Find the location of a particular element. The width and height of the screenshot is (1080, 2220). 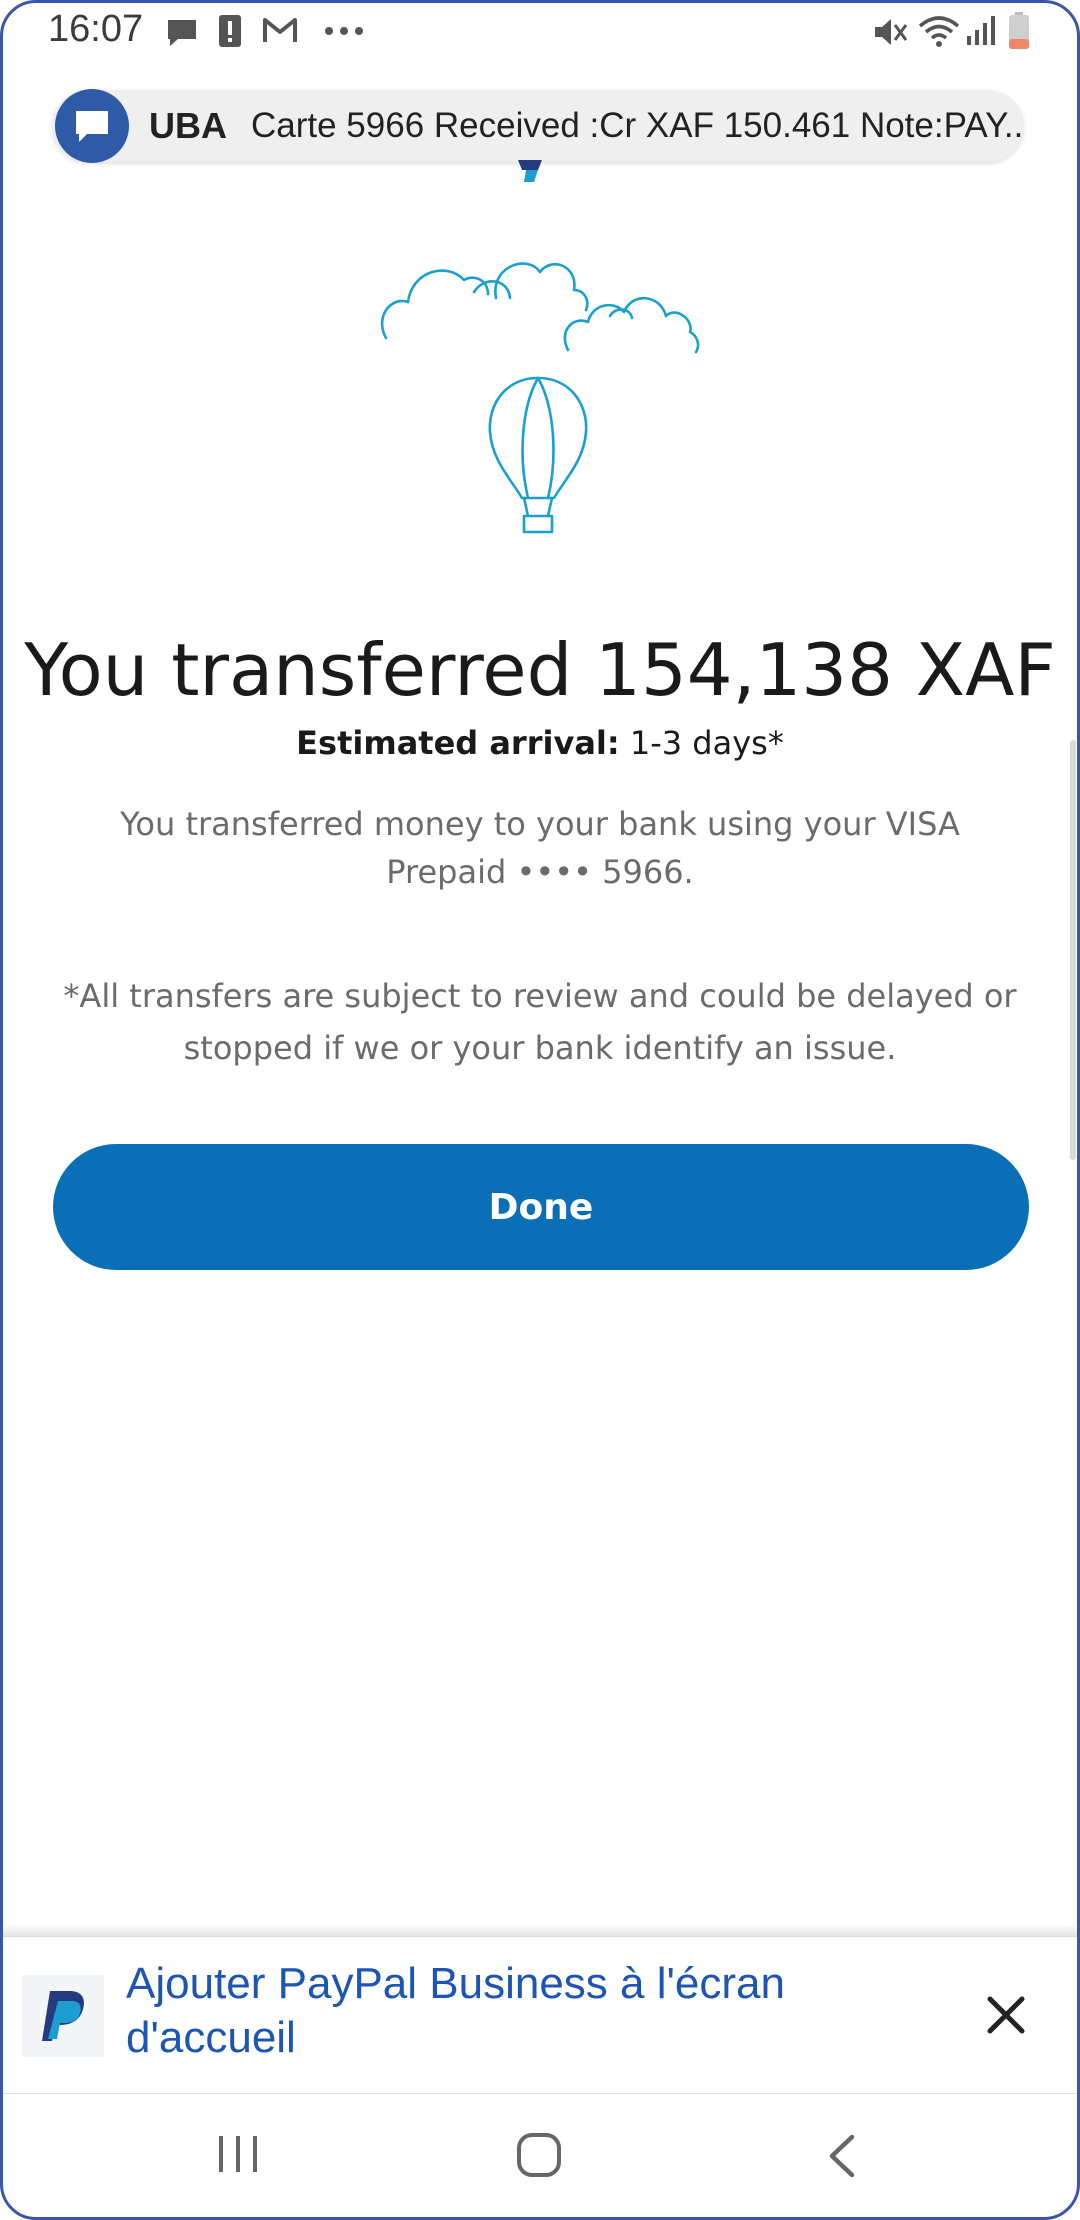

arrival-value: 1-3 days* is located at coordinates (706, 743).